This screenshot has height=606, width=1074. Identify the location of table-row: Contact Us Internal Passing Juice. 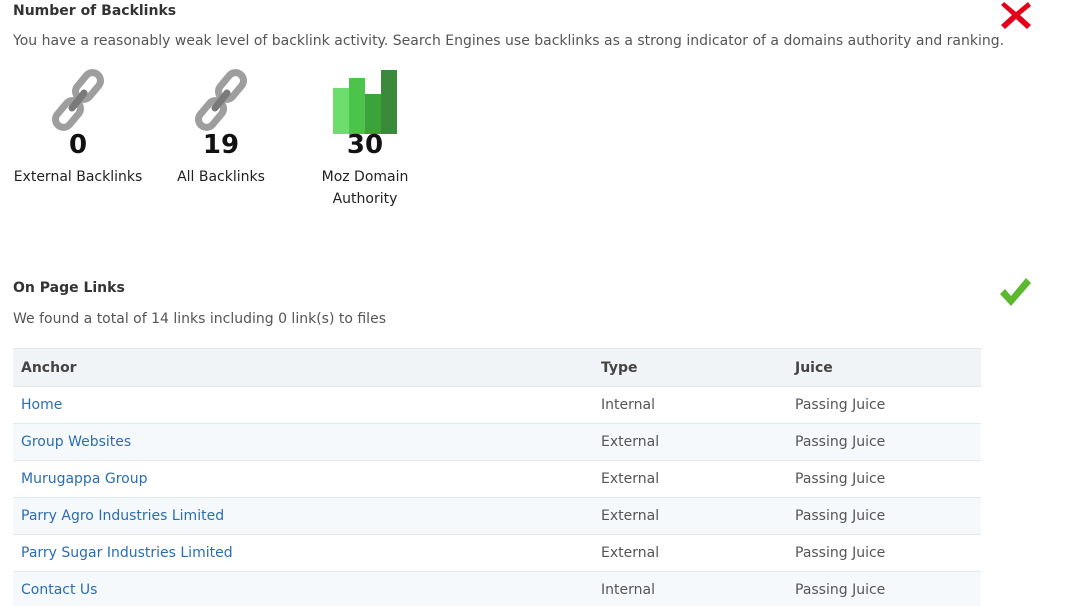
(497, 588).